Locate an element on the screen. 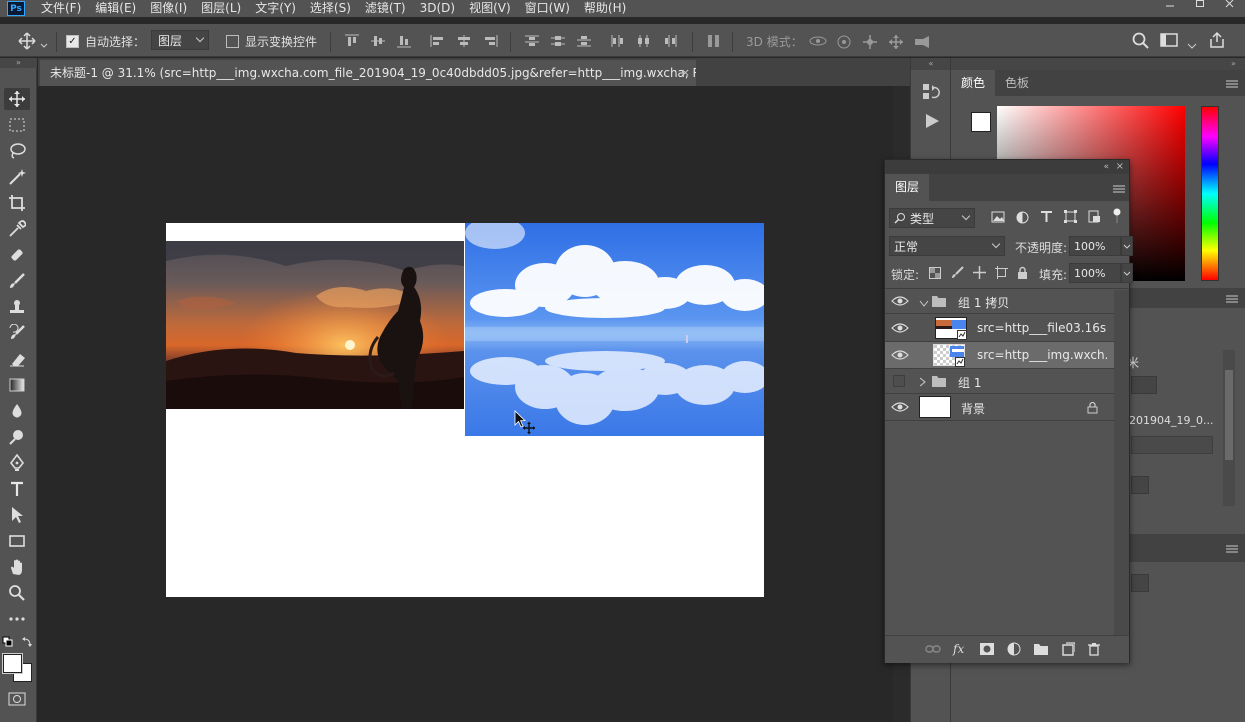 The width and height of the screenshot is (1245, 722). align-hcenter-icon is located at coordinates (464, 41).